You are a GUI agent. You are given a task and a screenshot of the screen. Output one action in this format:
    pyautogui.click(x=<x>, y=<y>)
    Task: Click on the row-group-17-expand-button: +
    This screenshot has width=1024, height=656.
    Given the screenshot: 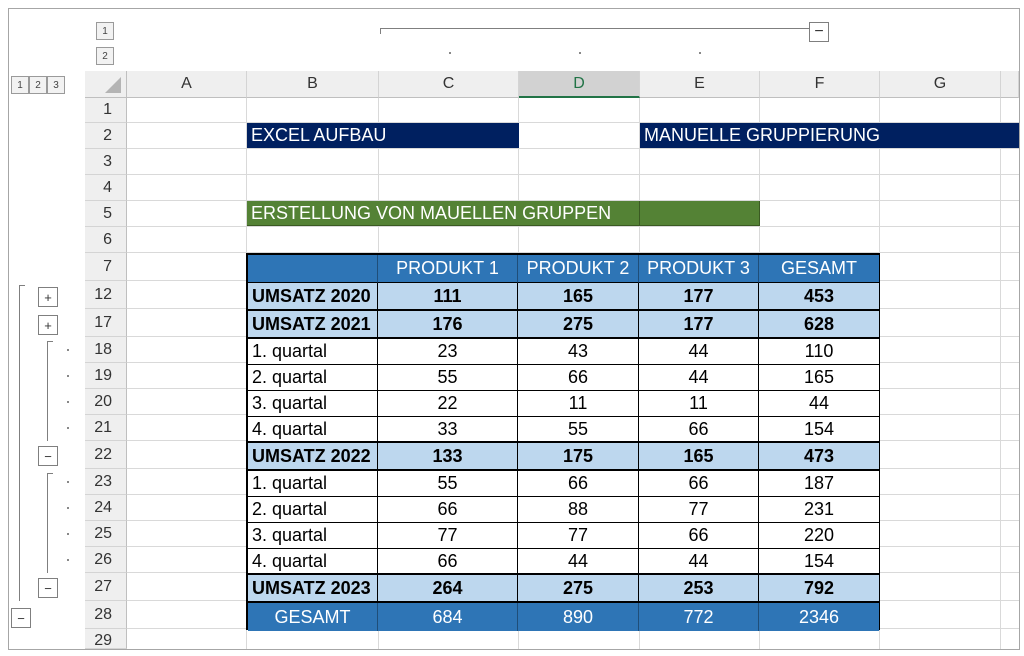 What is the action you would take?
    pyautogui.click(x=48, y=325)
    